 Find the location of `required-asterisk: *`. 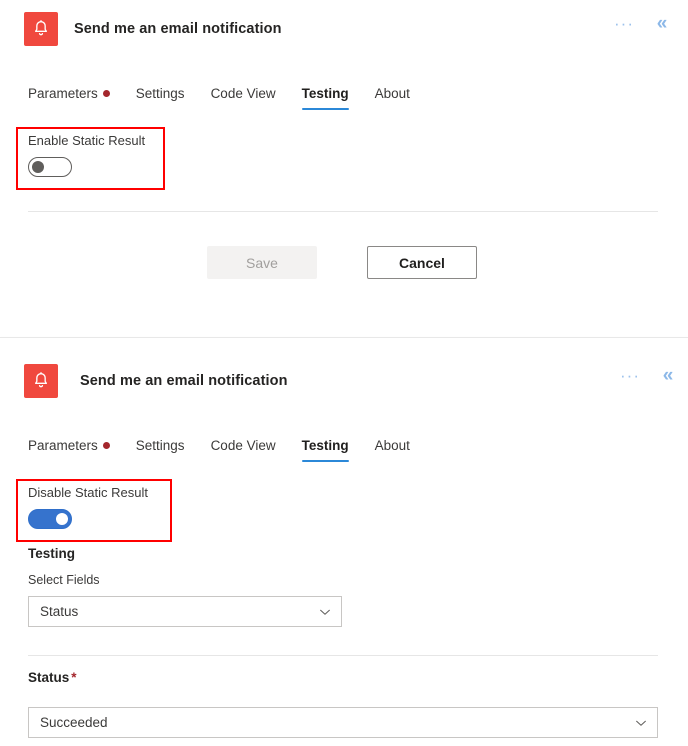

required-asterisk: * is located at coordinates (74, 677).